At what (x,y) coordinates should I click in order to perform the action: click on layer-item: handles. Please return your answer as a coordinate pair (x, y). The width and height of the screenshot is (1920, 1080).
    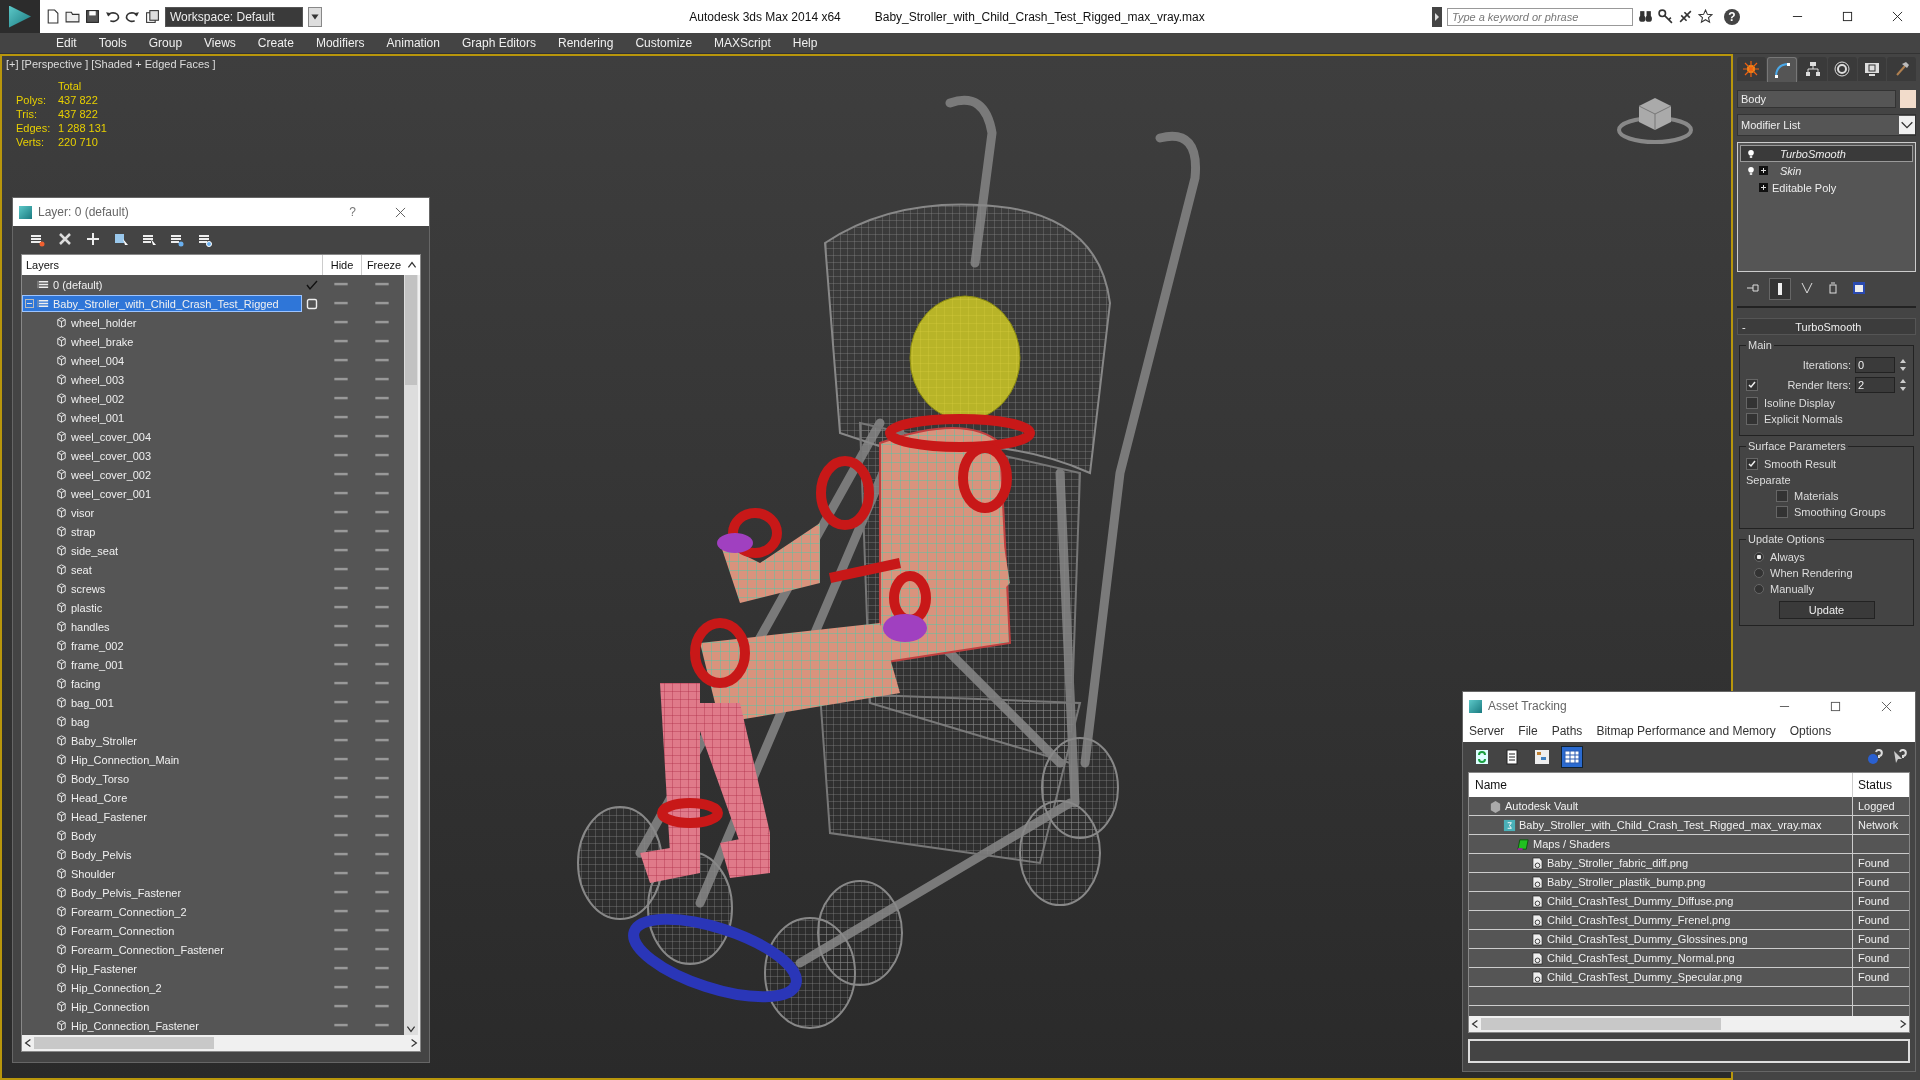
    Looking at the image, I should click on (162, 626).